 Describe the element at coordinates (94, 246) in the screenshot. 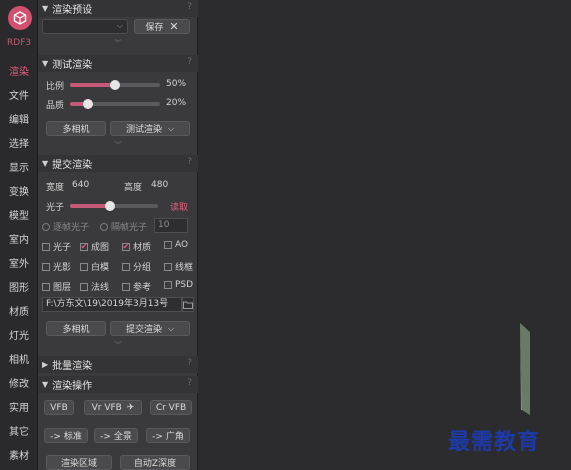

I see `checkbox-1: ✔ 成图` at that location.